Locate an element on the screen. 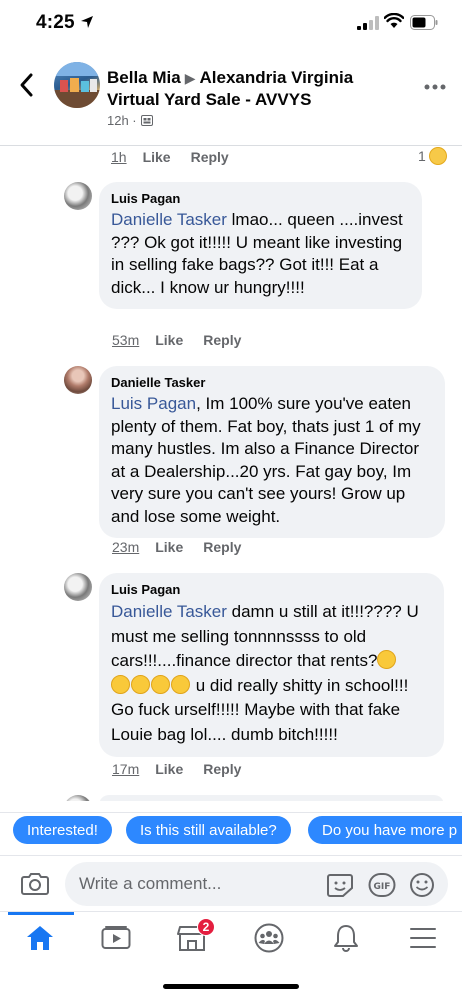 The width and height of the screenshot is (462, 1000). group-photo-icon is located at coordinates (77, 85).